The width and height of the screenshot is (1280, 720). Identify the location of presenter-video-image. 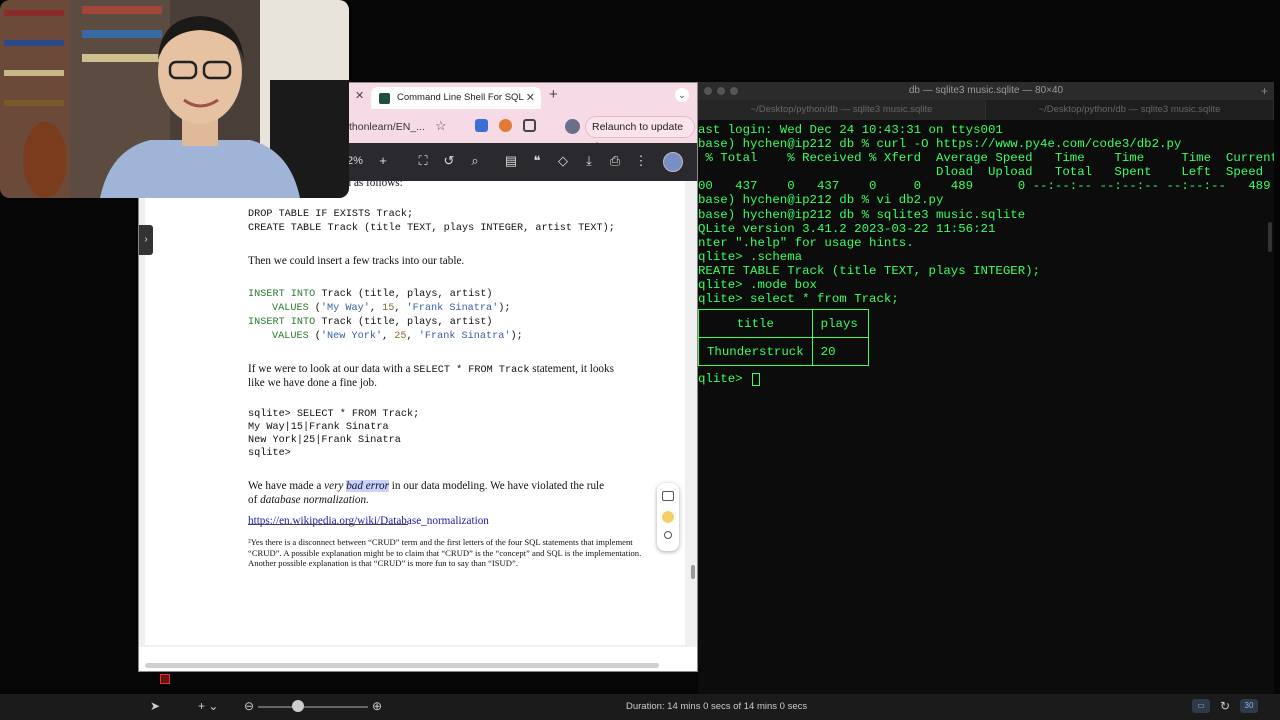
(174, 99).